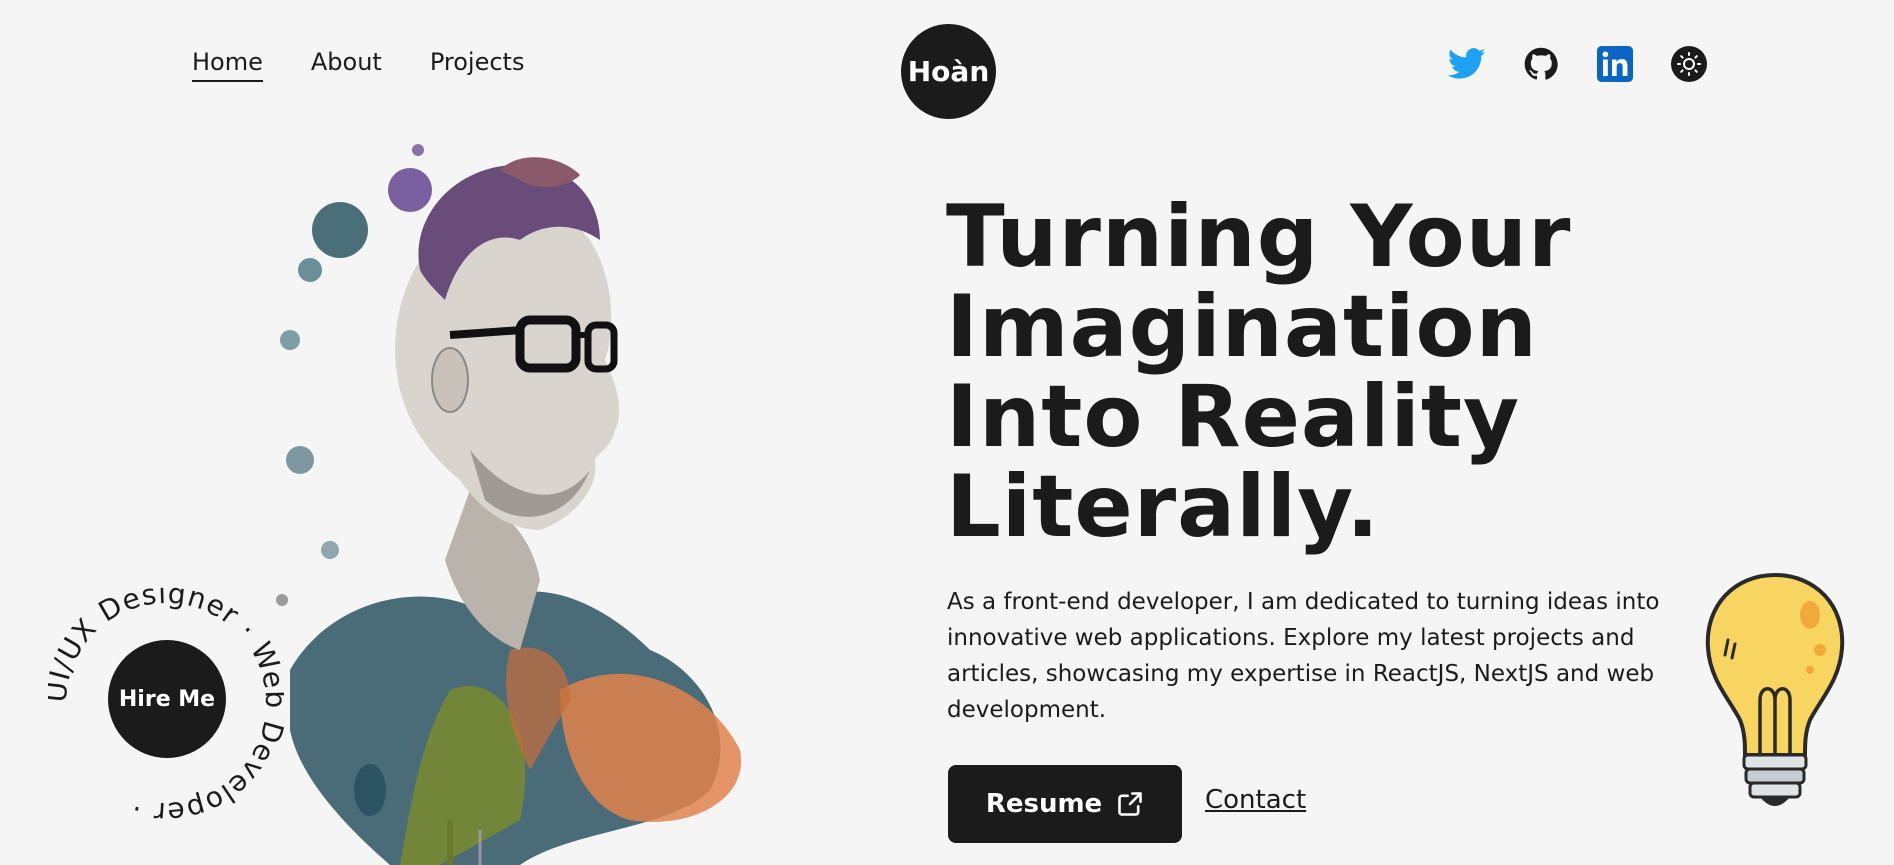 Image resolution: width=1894 pixels, height=865 pixels. I want to click on nav-projects-link: Projects, so click(477, 65).